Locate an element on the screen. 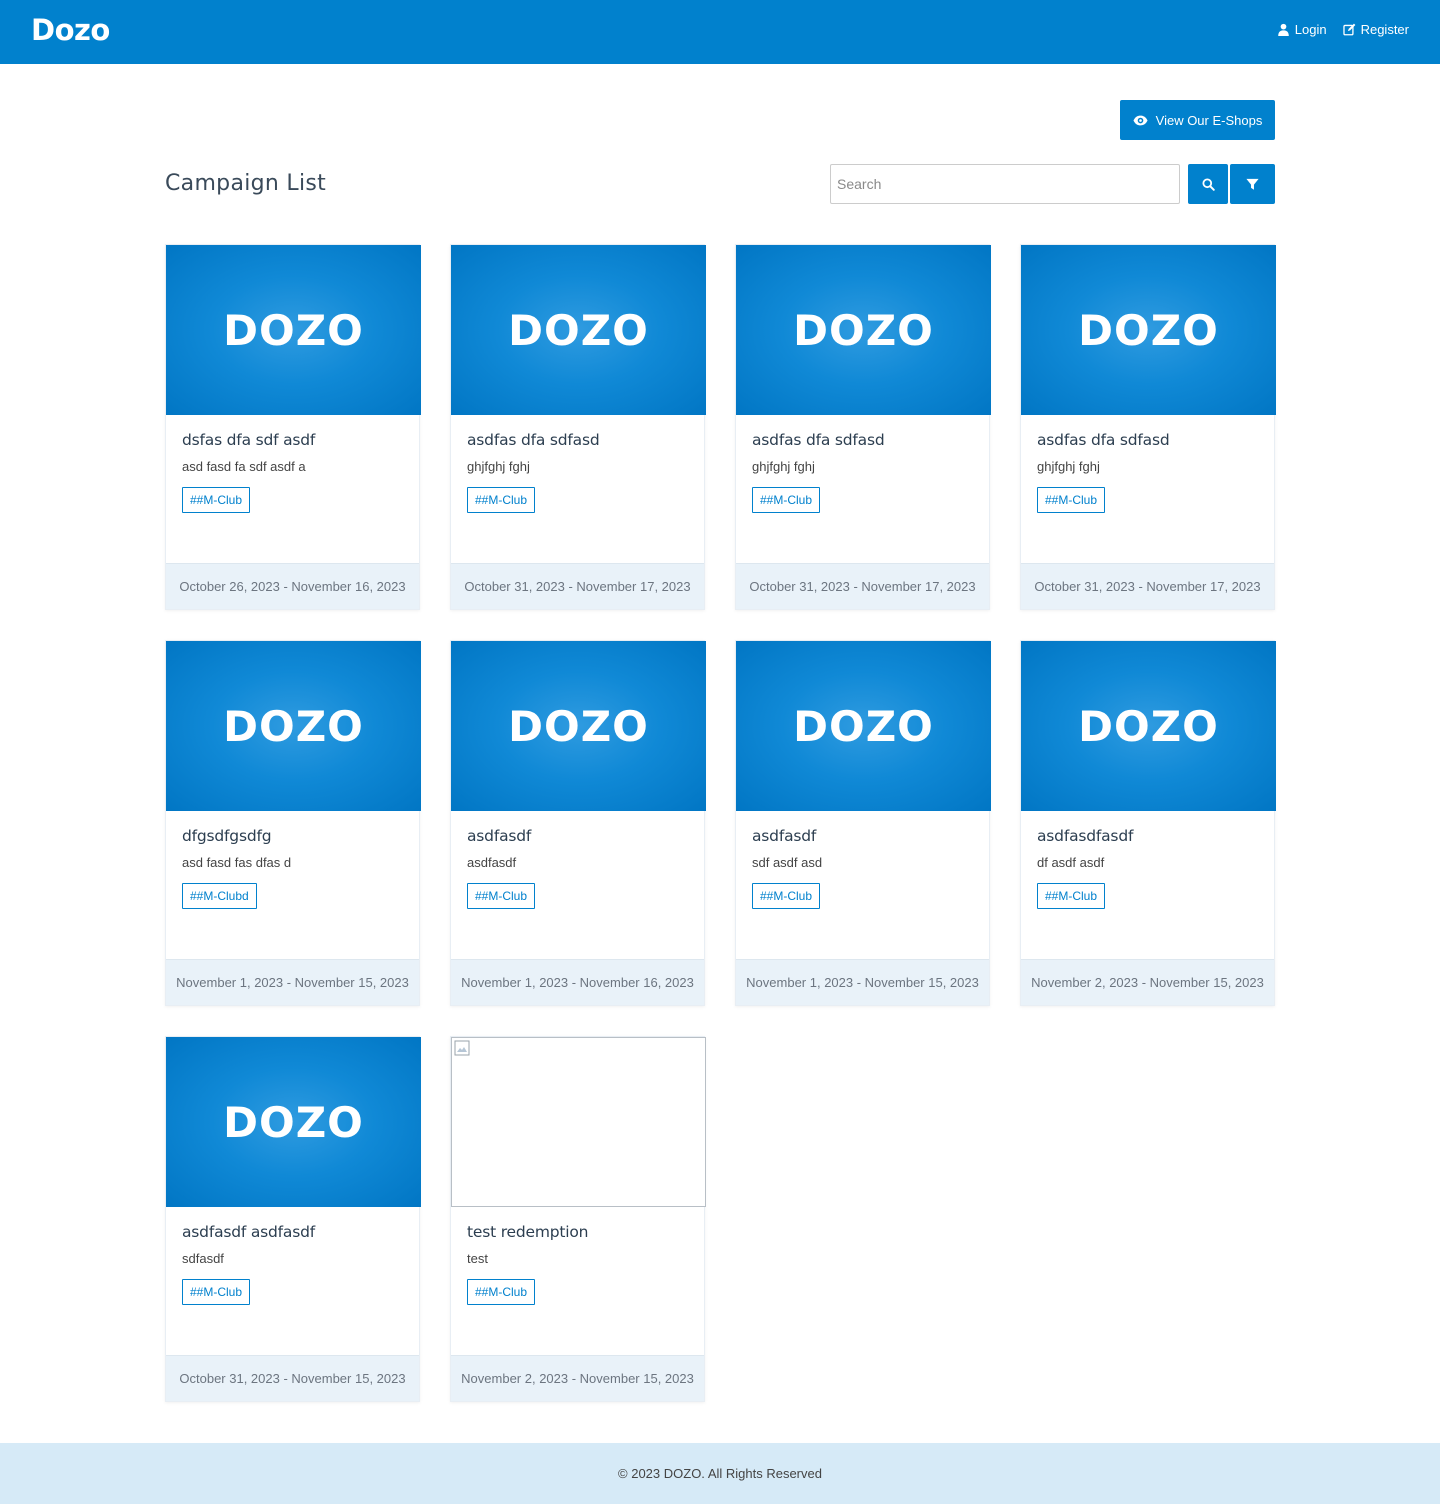 Image resolution: width=1440 pixels, height=1504 pixels. filter-icon is located at coordinates (1252, 184).